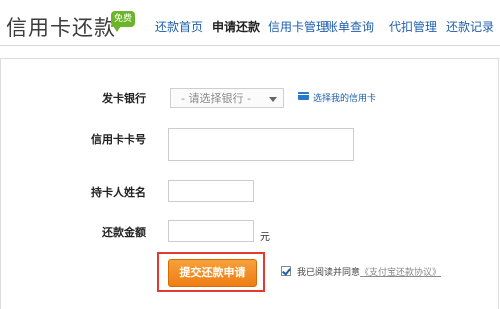  Describe the element at coordinates (413, 26) in the screenshot. I see `nav-item-auto-debit: 代扣管理` at that location.